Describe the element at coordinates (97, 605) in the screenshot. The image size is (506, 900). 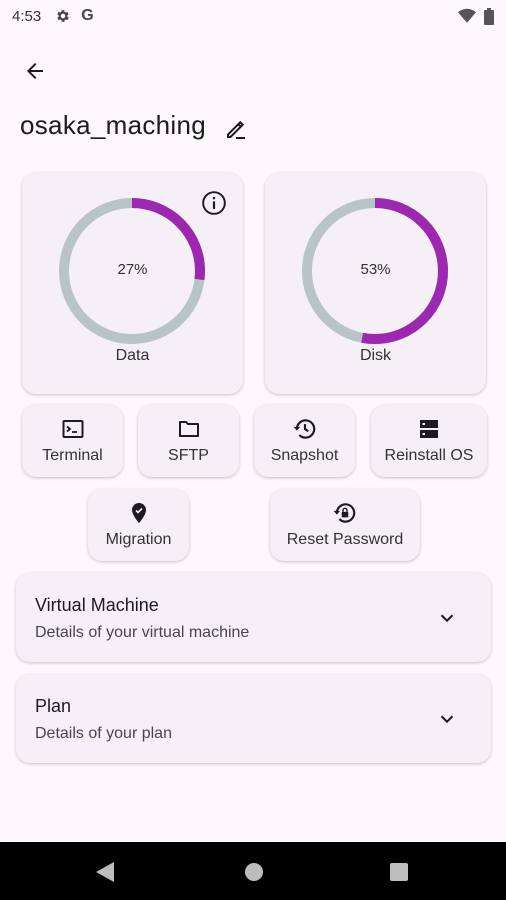
I see `virtual-machine-title: Virtual Machine` at that location.